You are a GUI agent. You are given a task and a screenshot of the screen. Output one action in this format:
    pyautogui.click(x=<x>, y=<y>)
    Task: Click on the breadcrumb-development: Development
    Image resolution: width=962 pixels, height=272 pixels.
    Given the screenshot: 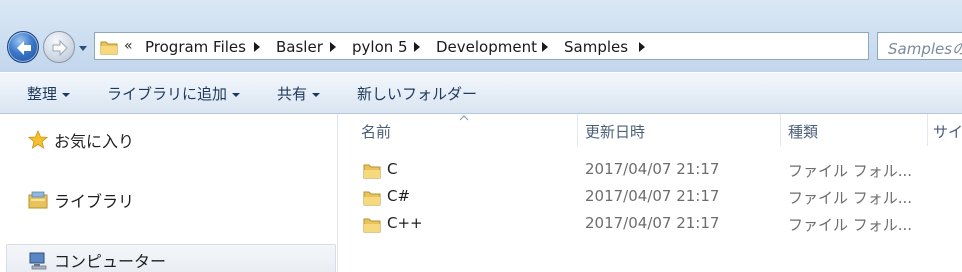 What is the action you would take?
    pyautogui.click(x=486, y=47)
    